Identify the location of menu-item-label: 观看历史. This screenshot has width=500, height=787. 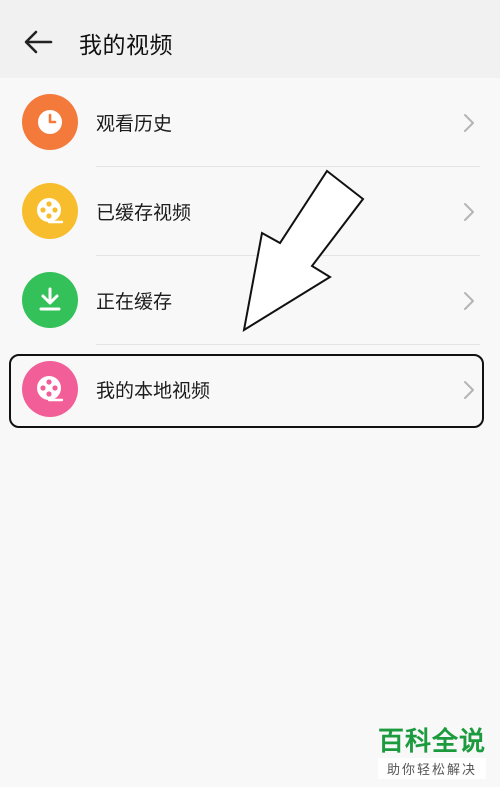
(134, 124).